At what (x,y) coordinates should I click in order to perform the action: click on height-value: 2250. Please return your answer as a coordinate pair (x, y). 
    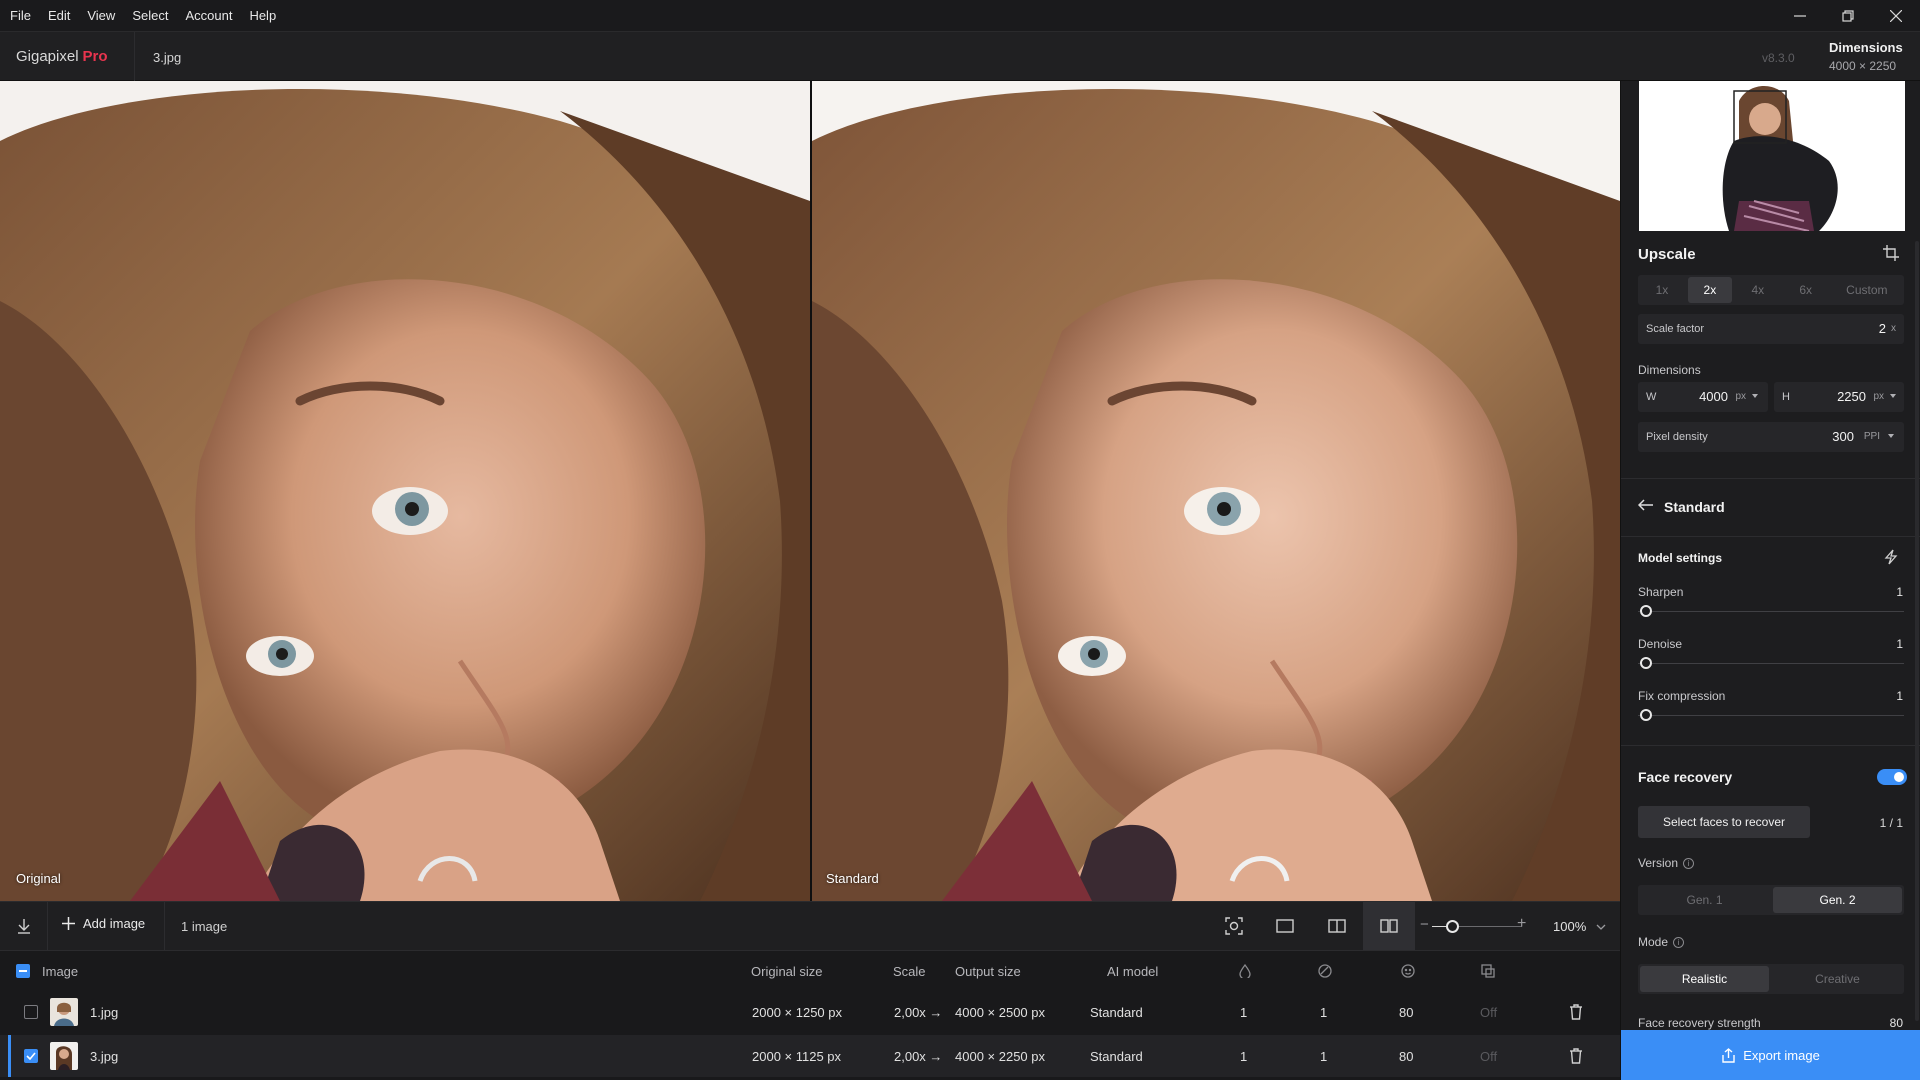
    Looking at the image, I should click on (1851, 396).